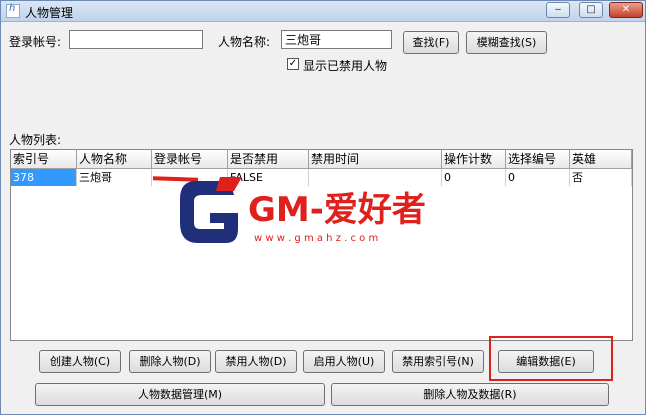 The width and height of the screenshot is (646, 415). What do you see at coordinates (316, 238) in the screenshot?
I see `watermark-url-text: w w w . g m a h z . c o m` at bounding box center [316, 238].